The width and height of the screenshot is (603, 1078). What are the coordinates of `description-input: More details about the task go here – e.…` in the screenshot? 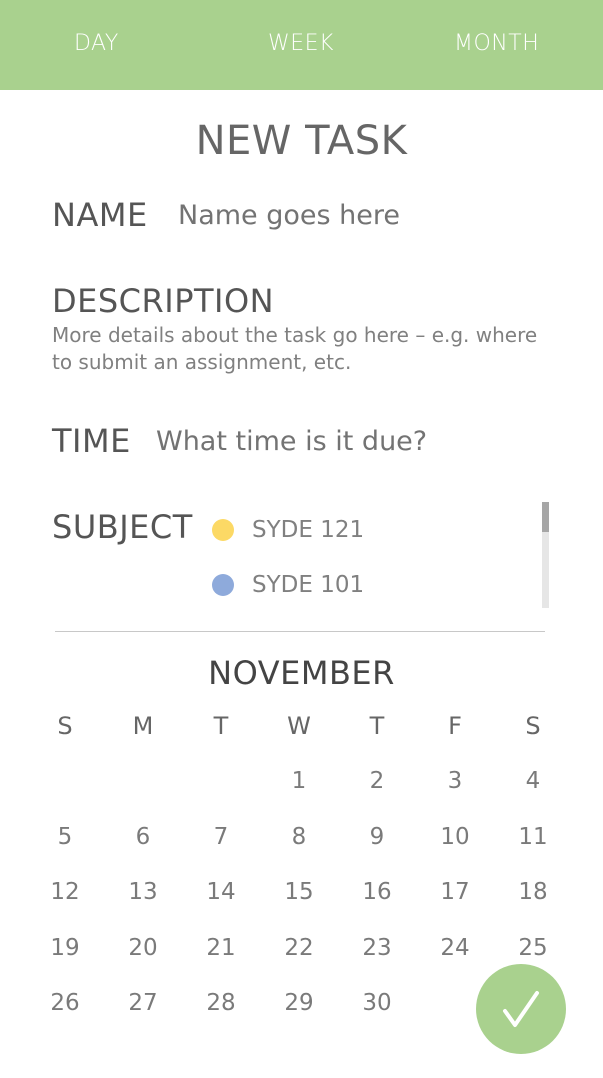 It's located at (307, 349).